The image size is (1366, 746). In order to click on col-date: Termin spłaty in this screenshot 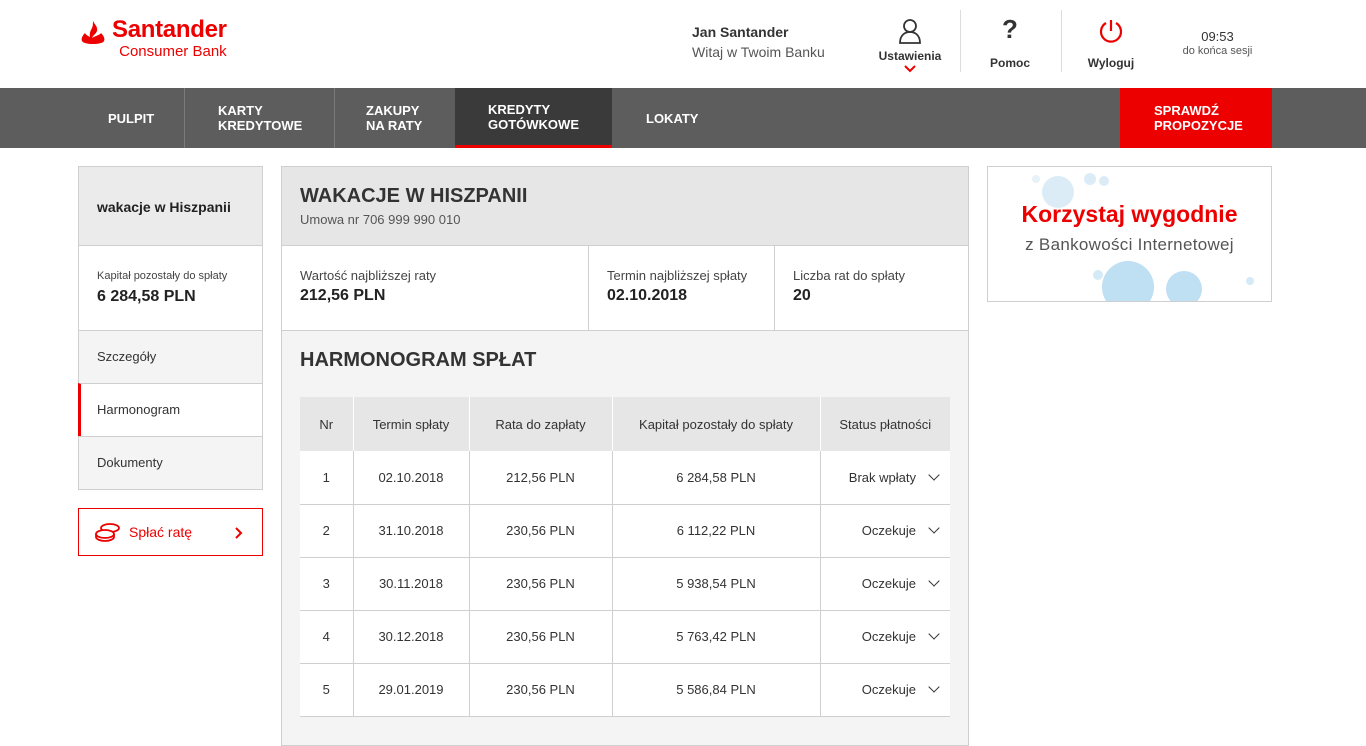, I will do `click(411, 424)`.